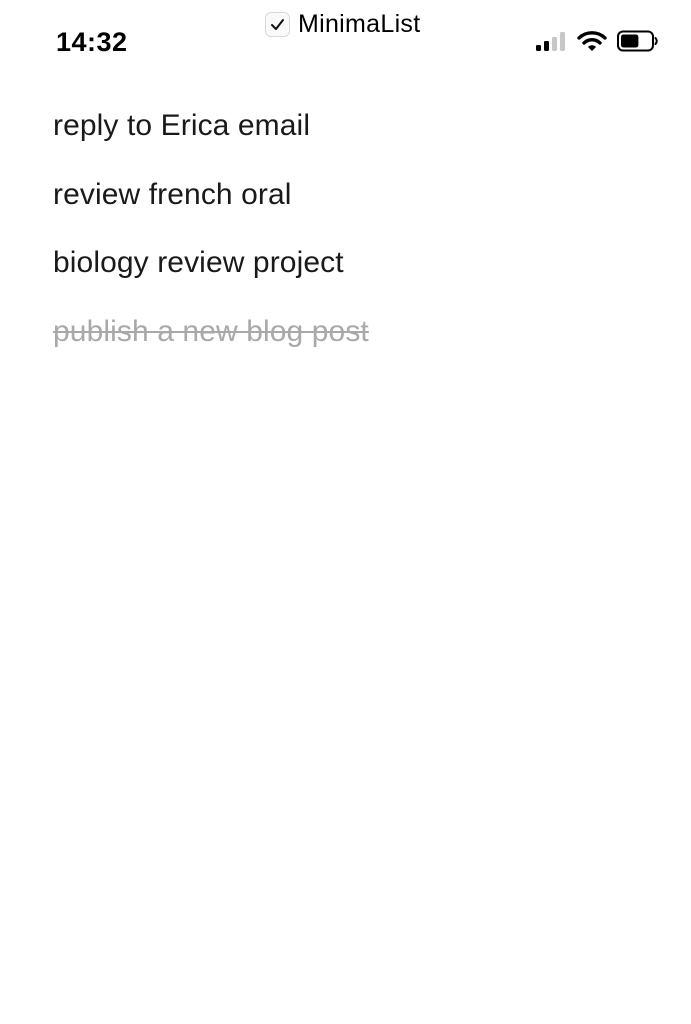 The width and height of the screenshot is (691, 1024). Describe the element at coordinates (277, 24) in the screenshot. I see `checkmark-icon` at that location.